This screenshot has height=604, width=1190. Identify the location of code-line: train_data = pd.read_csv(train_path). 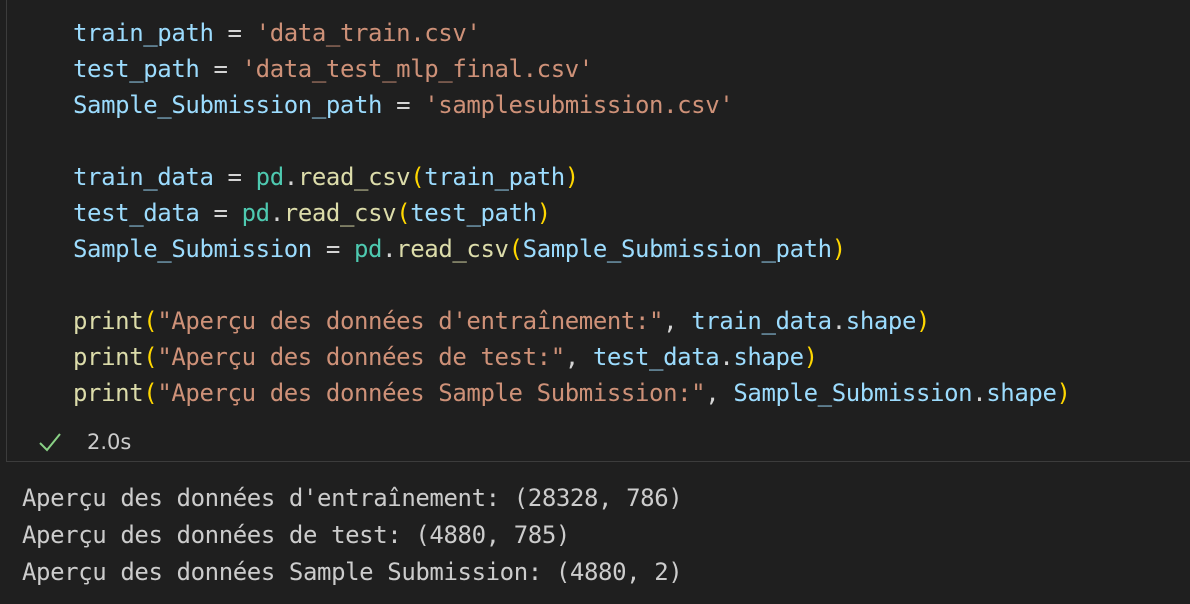
(326, 177).